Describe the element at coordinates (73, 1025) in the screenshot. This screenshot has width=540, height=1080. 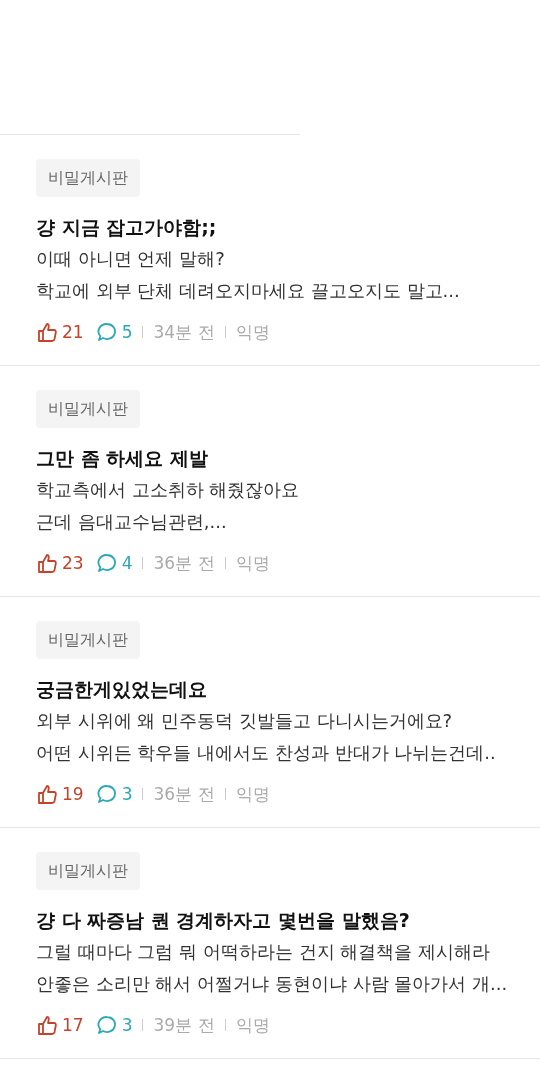
I see `like-count: 17` at that location.